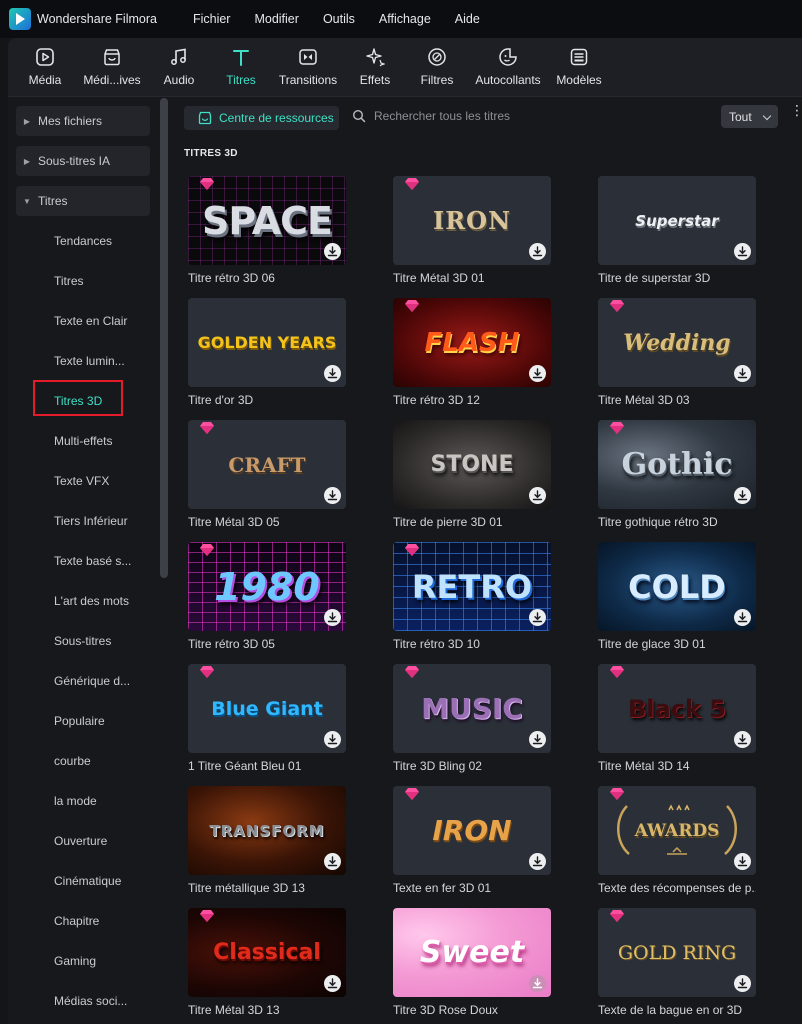 Image resolution: width=802 pixels, height=1024 pixels. I want to click on title-card: FLASH Titre rétro 3D 12, so click(472, 352).